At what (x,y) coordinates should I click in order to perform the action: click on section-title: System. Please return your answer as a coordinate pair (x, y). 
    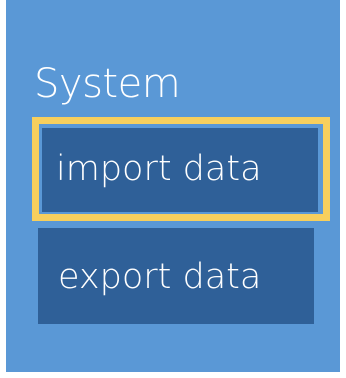
    Looking at the image, I should click on (107, 84).